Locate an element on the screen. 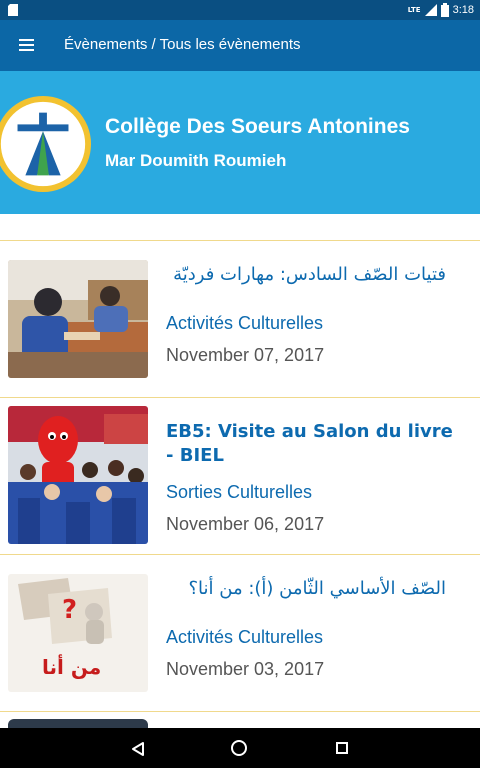 Image resolution: width=480 pixels, height=768 pixels. banner-subtitle: Mar Doumith Roumieh is located at coordinates (196, 160).